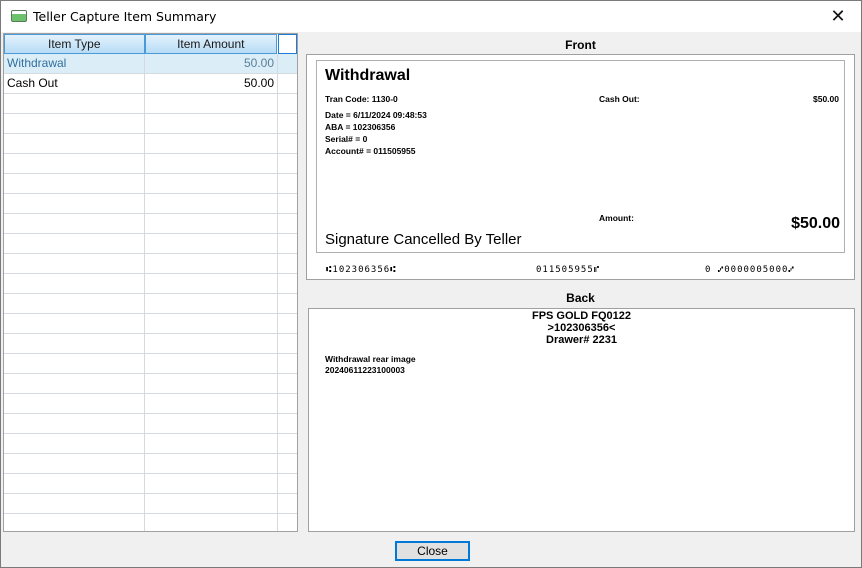 The width and height of the screenshot is (862, 568). I want to click on cell-item-type: Cash Out, so click(74, 83).